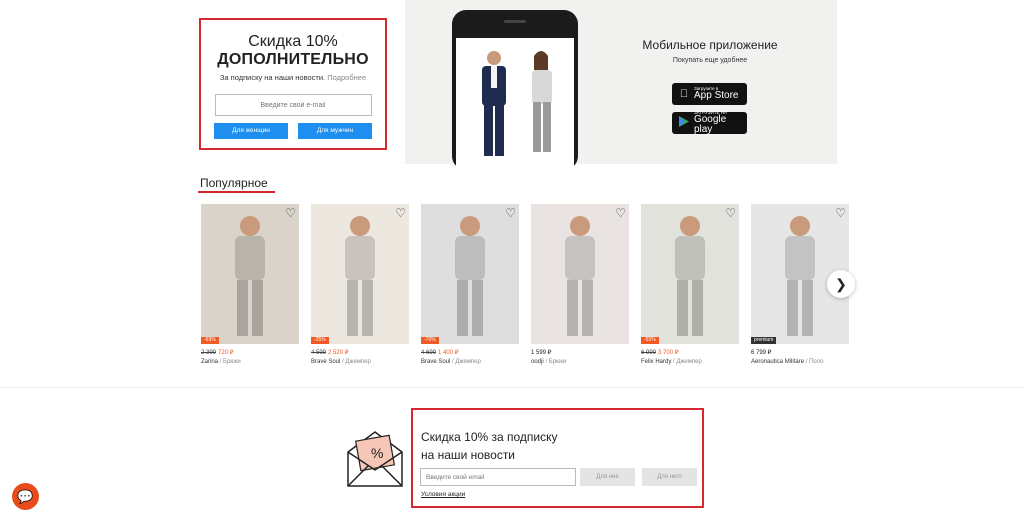 The width and height of the screenshot is (1024, 521). I want to click on product-price: 1 599 ₽, so click(580, 352).